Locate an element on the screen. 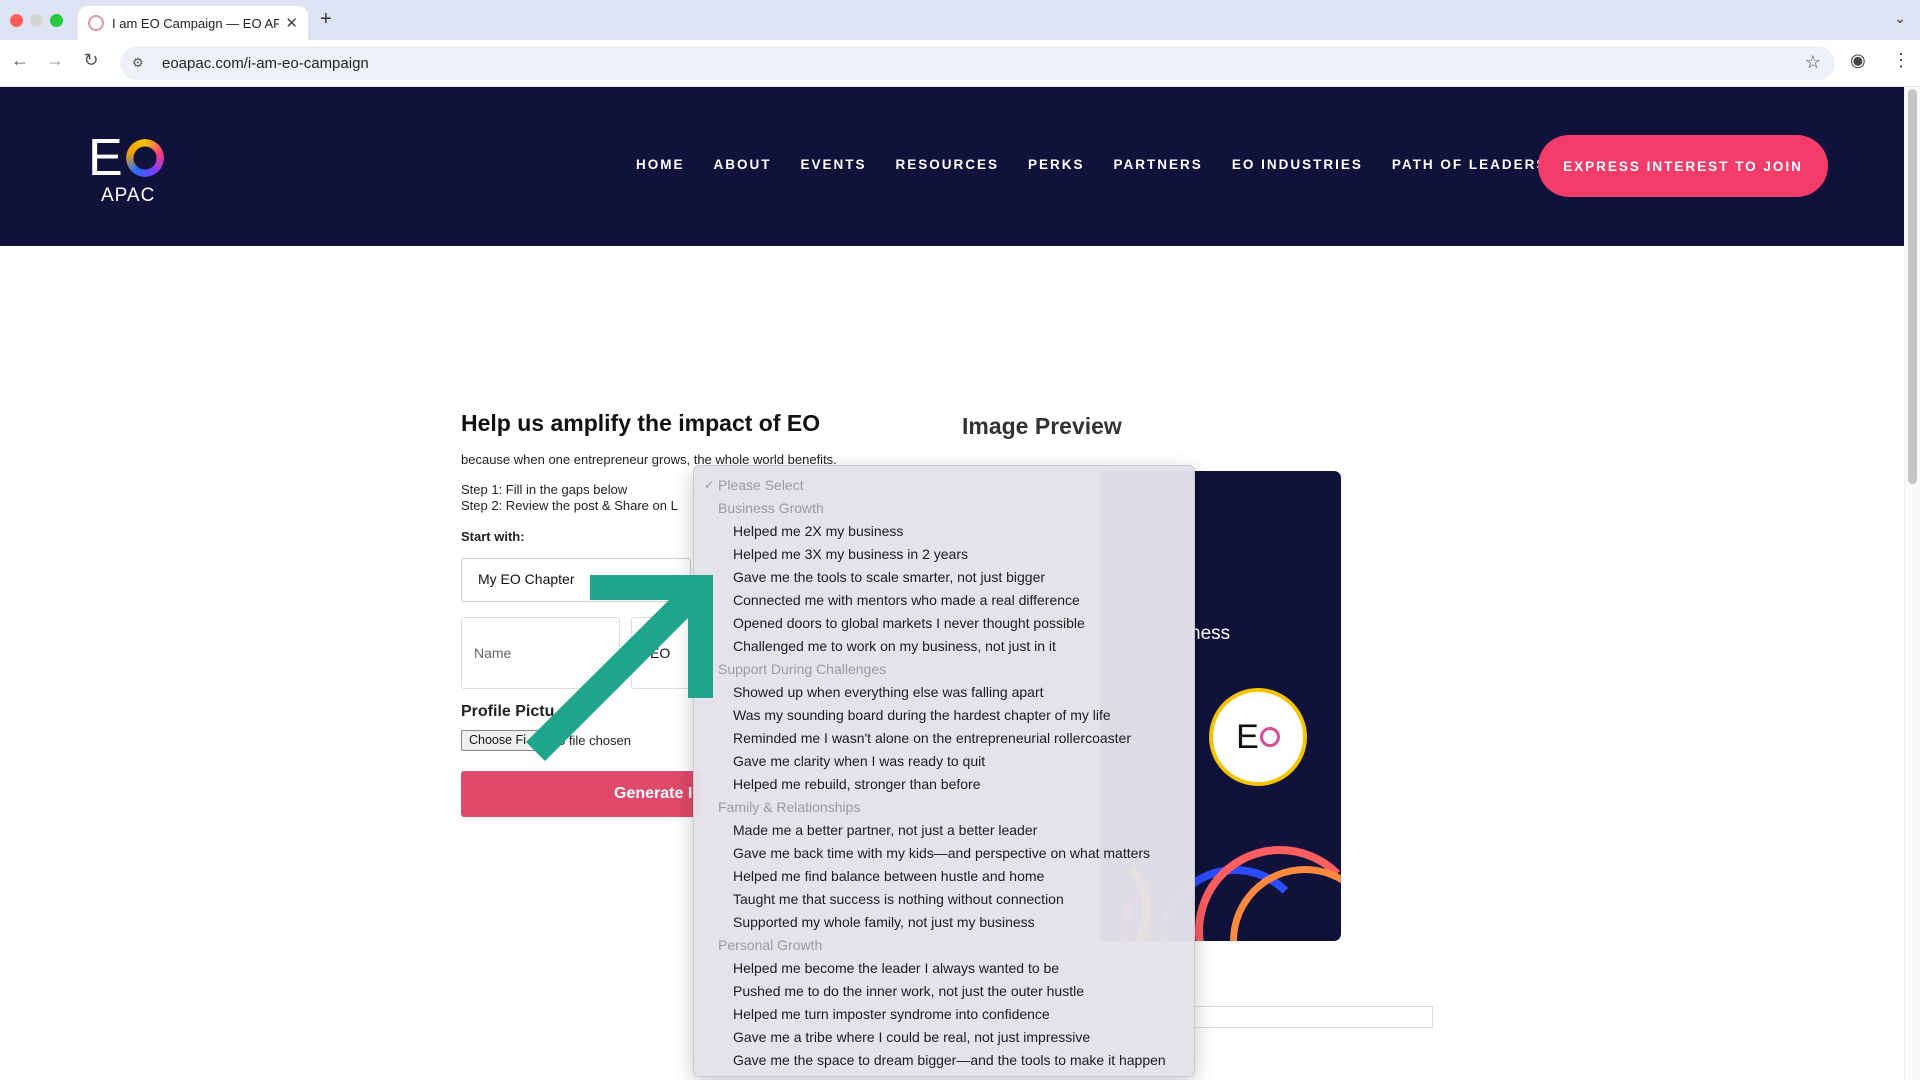  generate-image-button: Generate I is located at coordinates (581, 794).